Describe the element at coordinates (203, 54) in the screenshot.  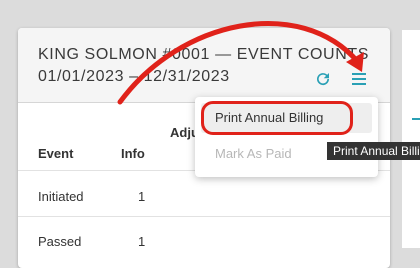
I see `card-title: KING SOLMON #0001 — EVENT COUNTS` at that location.